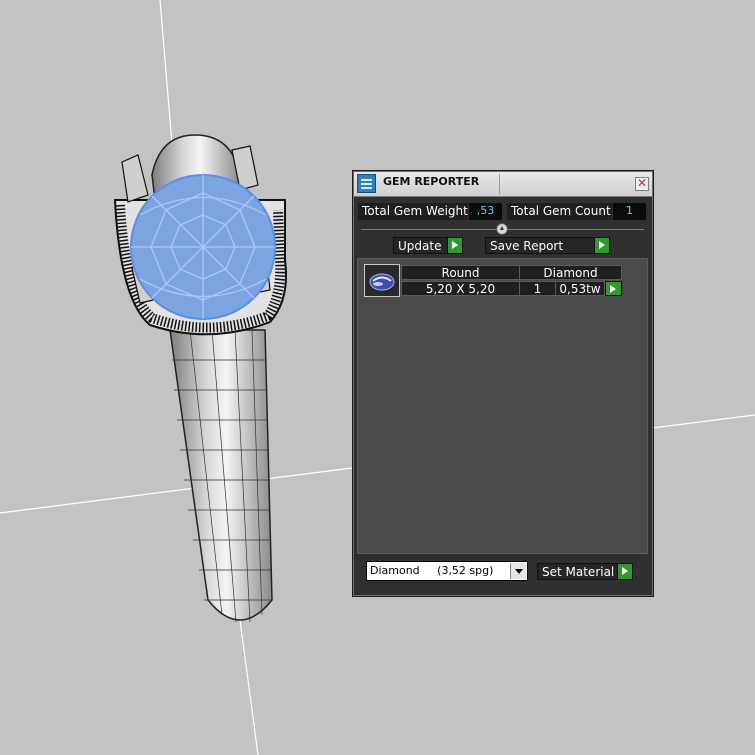 The height and width of the screenshot is (755, 755). I want to click on gem-size-cell: 5,20 X 5,20, so click(460, 288).